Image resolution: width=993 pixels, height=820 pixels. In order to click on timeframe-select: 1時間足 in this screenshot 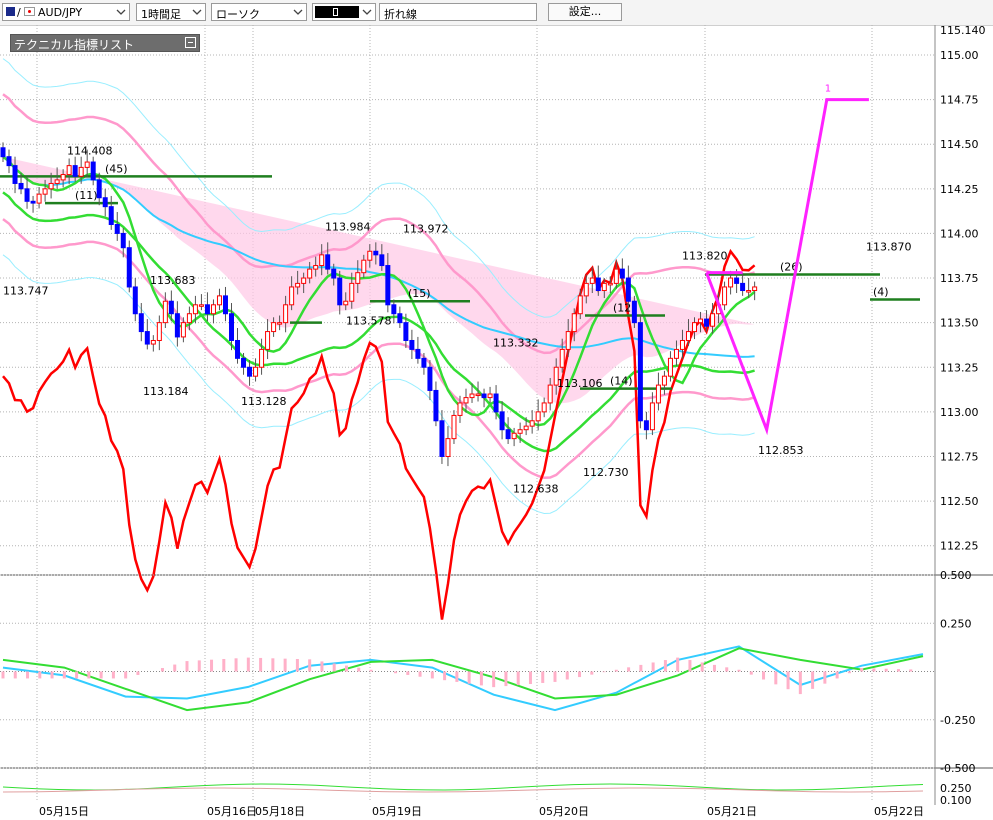, I will do `click(171, 12)`.